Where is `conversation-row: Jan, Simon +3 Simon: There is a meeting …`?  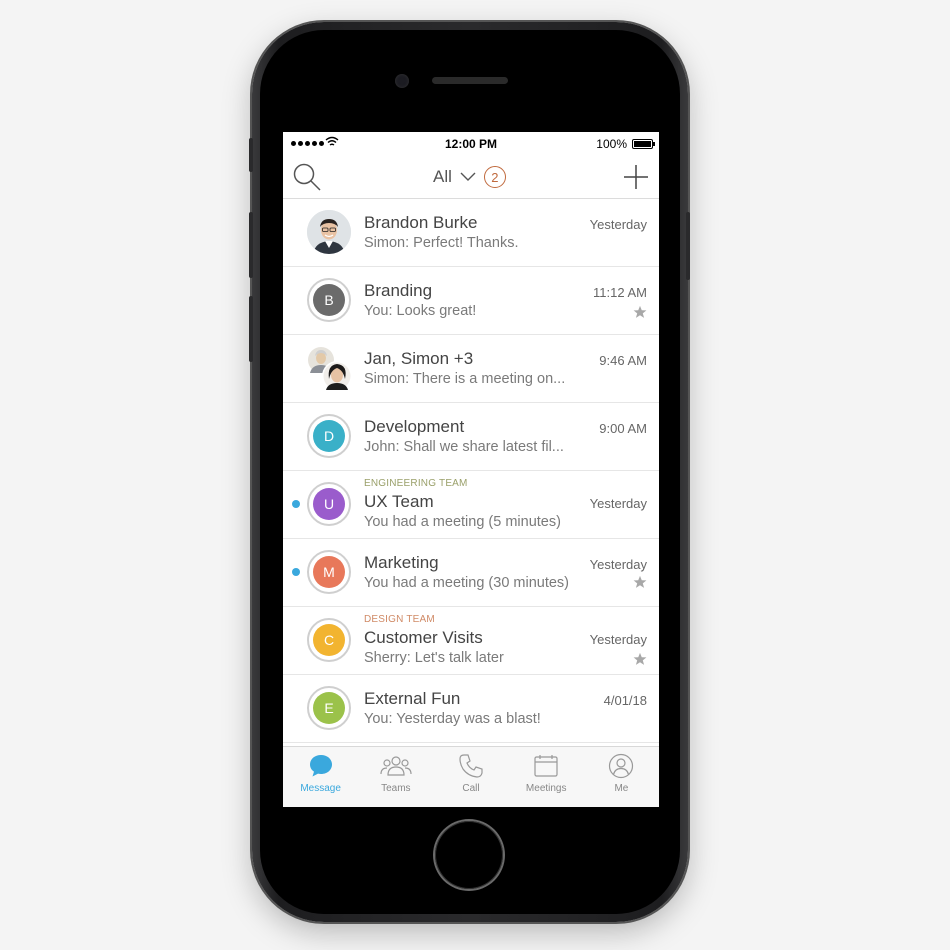
conversation-row: Jan, Simon +3 Simon: There is a meeting … is located at coordinates (471, 369).